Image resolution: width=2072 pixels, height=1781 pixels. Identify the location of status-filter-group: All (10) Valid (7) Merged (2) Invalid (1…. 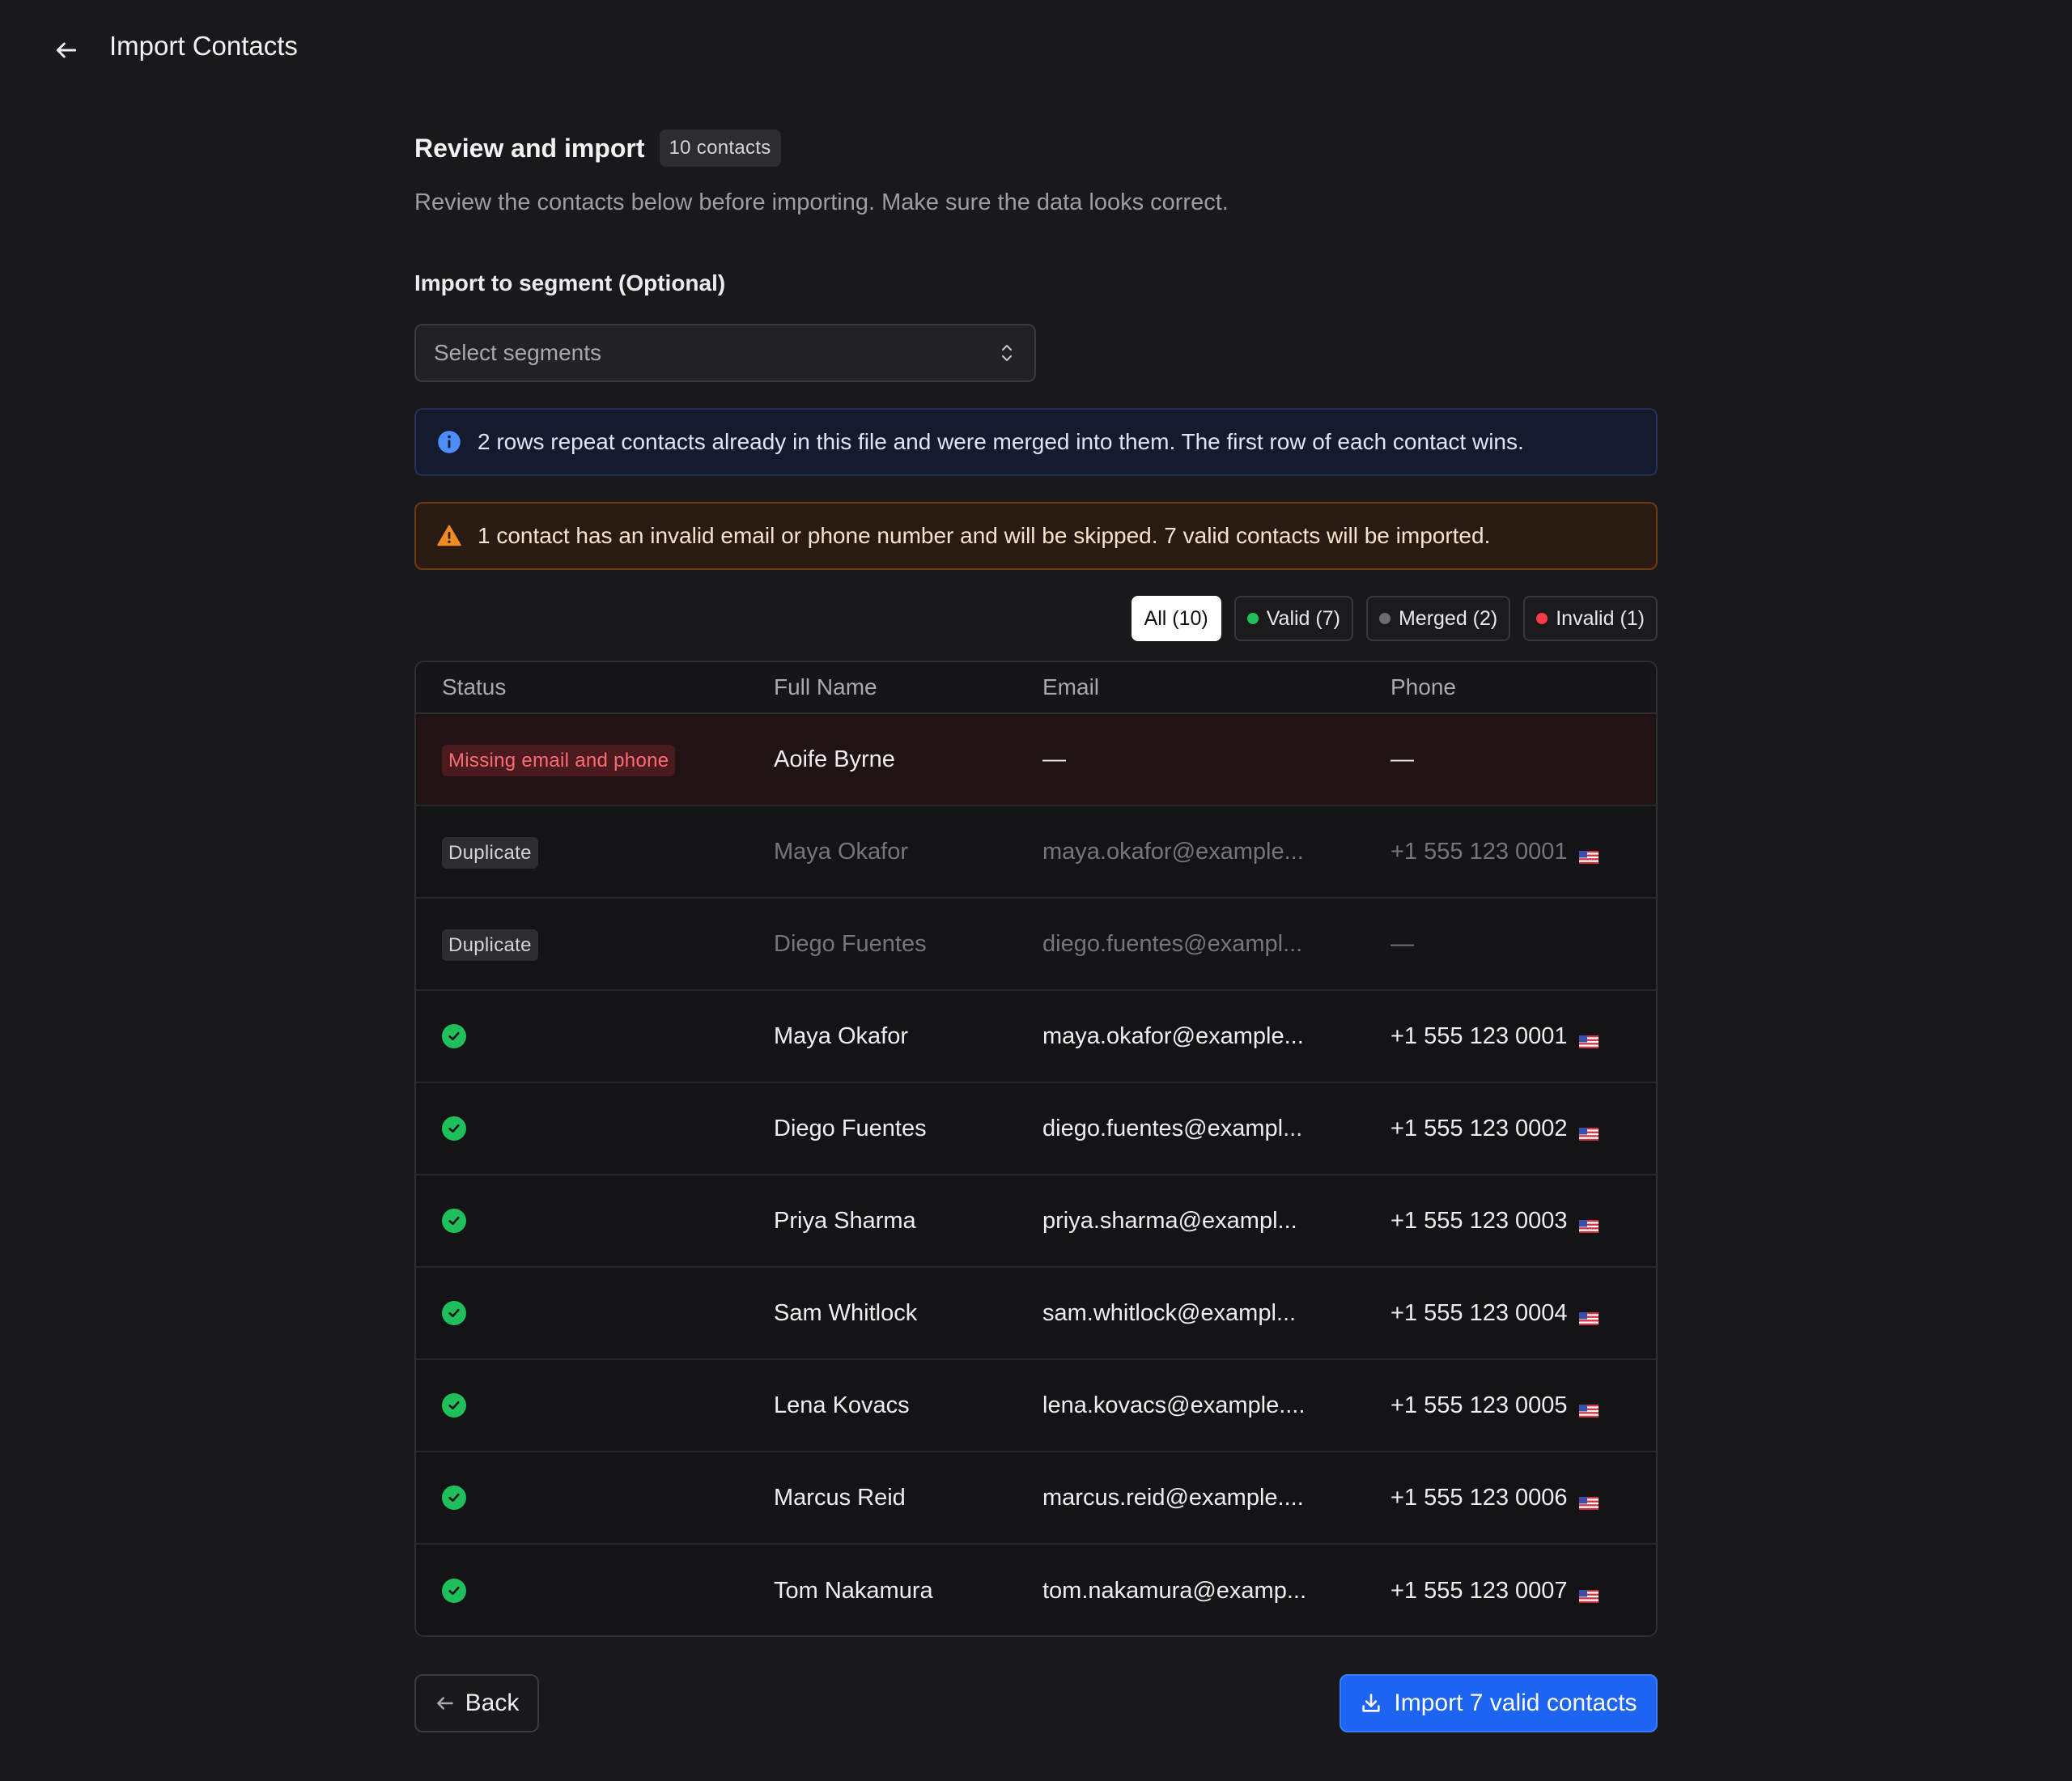
(1394, 618).